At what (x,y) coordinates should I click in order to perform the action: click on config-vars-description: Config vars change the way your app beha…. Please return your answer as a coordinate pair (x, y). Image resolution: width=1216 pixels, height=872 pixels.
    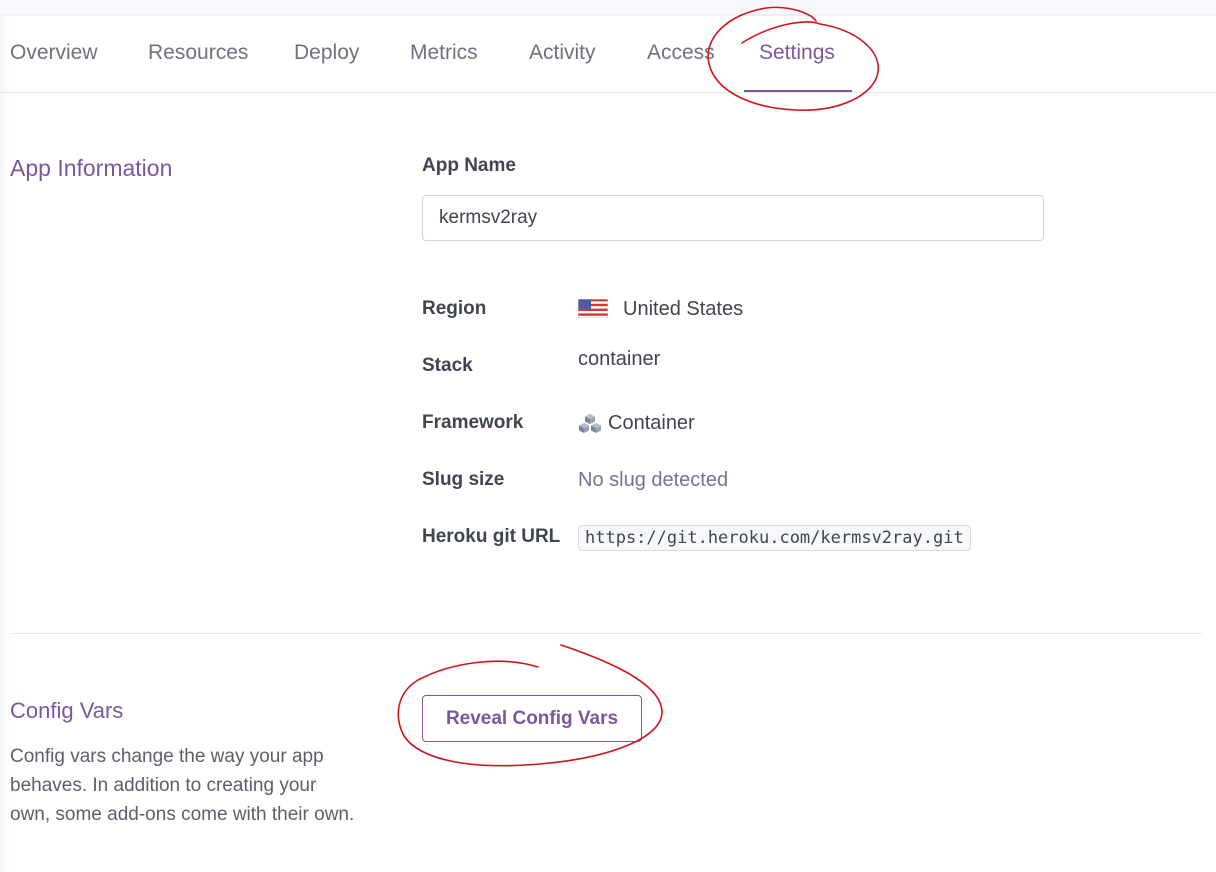
    Looking at the image, I should click on (182, 785).